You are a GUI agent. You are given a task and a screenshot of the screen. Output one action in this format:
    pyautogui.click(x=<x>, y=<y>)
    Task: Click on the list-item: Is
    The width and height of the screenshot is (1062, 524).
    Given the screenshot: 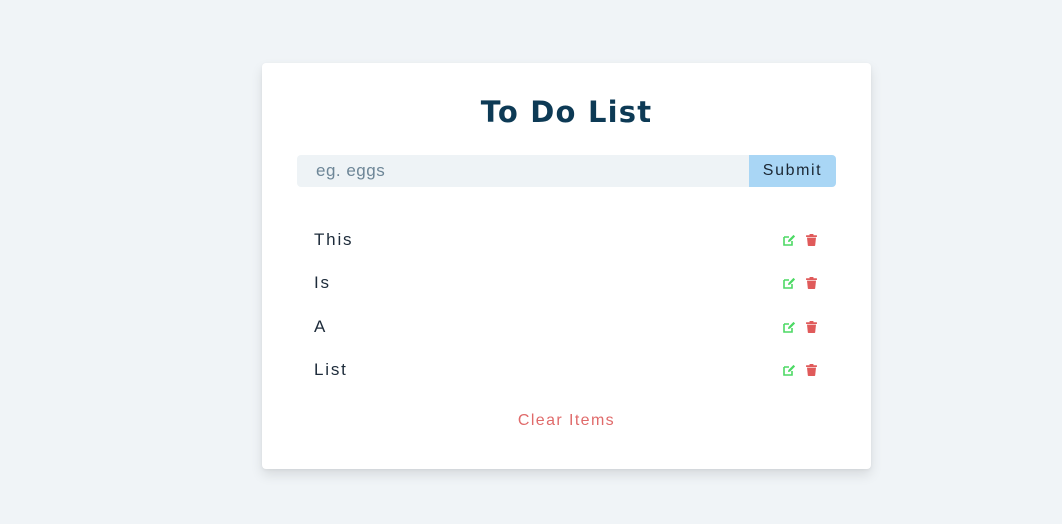 What is the action you would take?
    pyautogui.click(x=566, y=284)
    